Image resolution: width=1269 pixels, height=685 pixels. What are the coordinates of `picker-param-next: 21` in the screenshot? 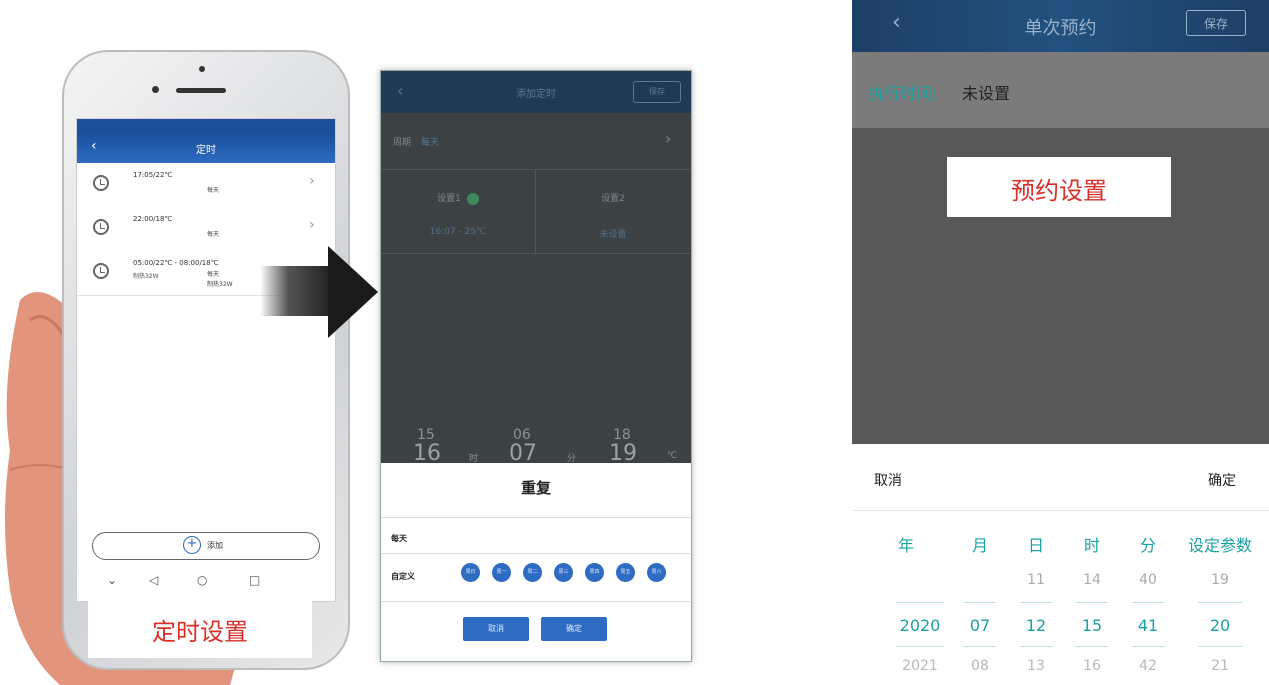 It's located at (1220, 666).